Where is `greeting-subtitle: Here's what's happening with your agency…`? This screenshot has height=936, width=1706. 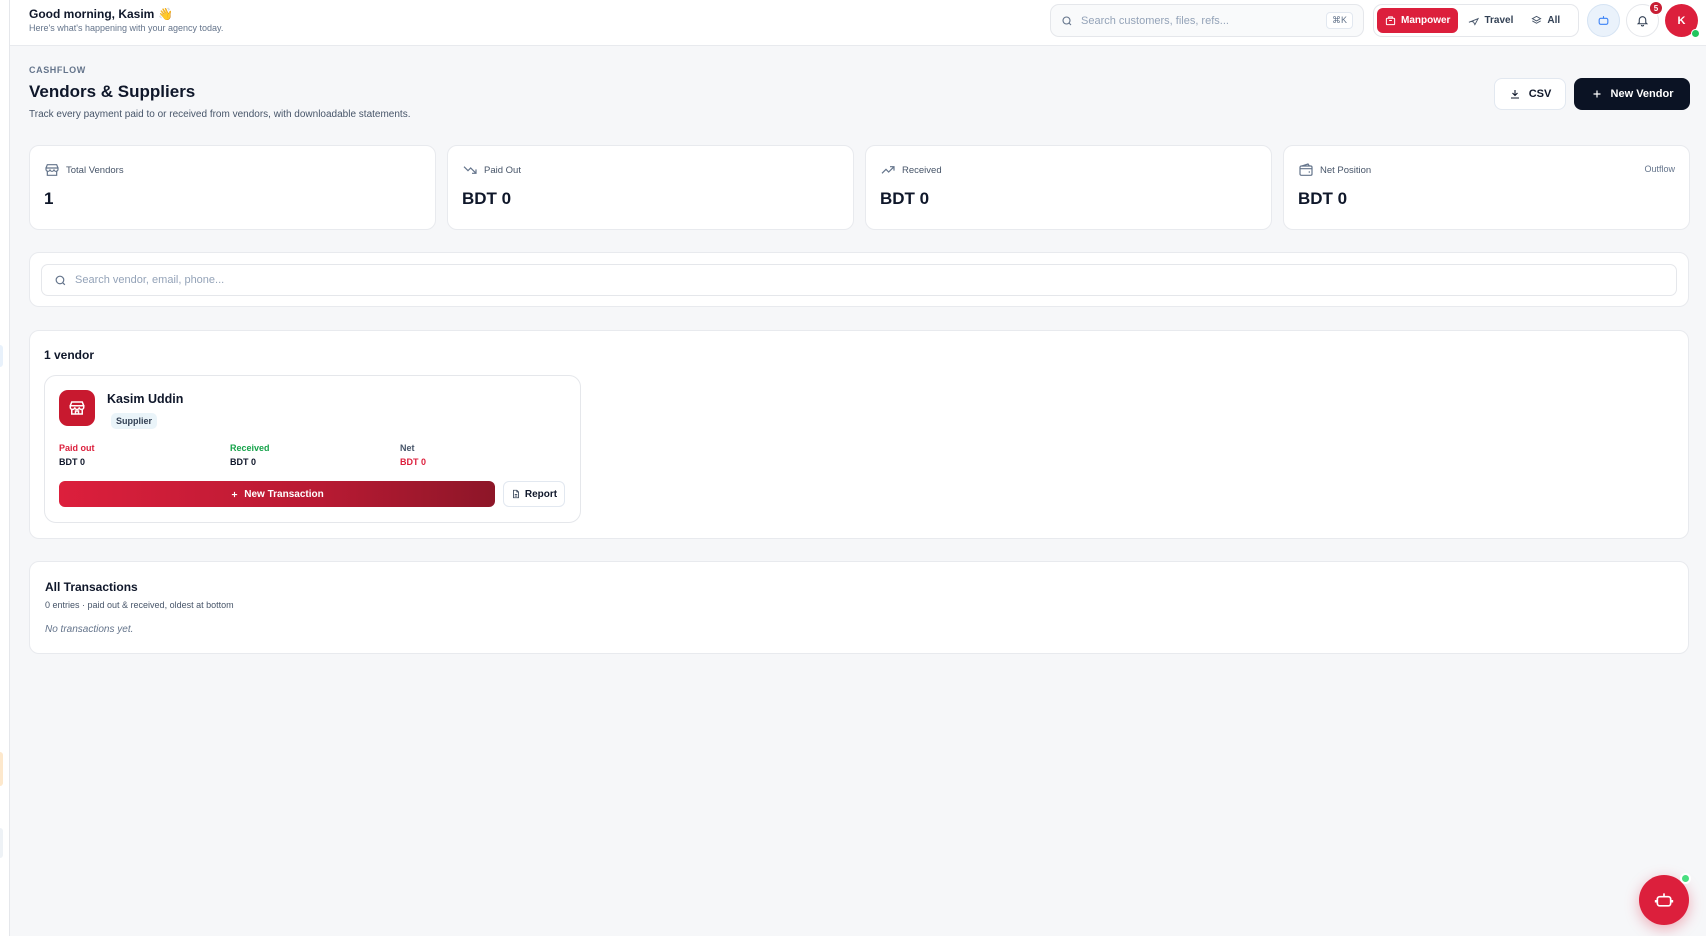 greeting-subtitle: Here's what's happening with your agency… is located at coordinates (126, 28).